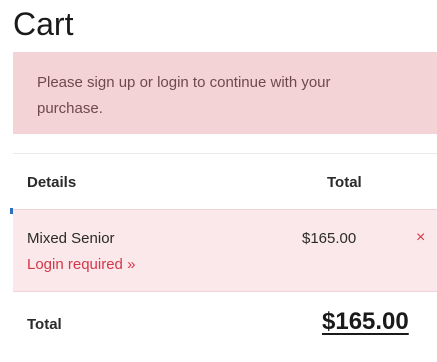  Describe the element at coordinates (71, 238) in the screenshot. I see `item-name: Mixed Senior` at that location.